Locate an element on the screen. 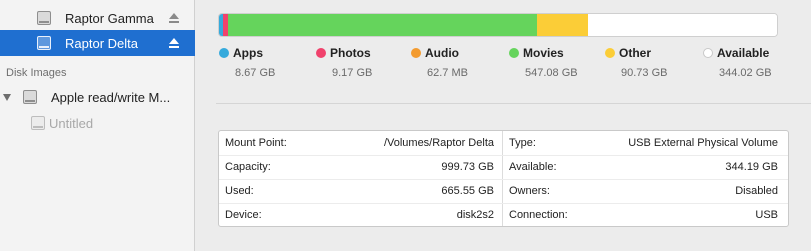 This screenshot has height=251, width=811. legend-size: 62.7 MB is located at coordinates (447, 73).